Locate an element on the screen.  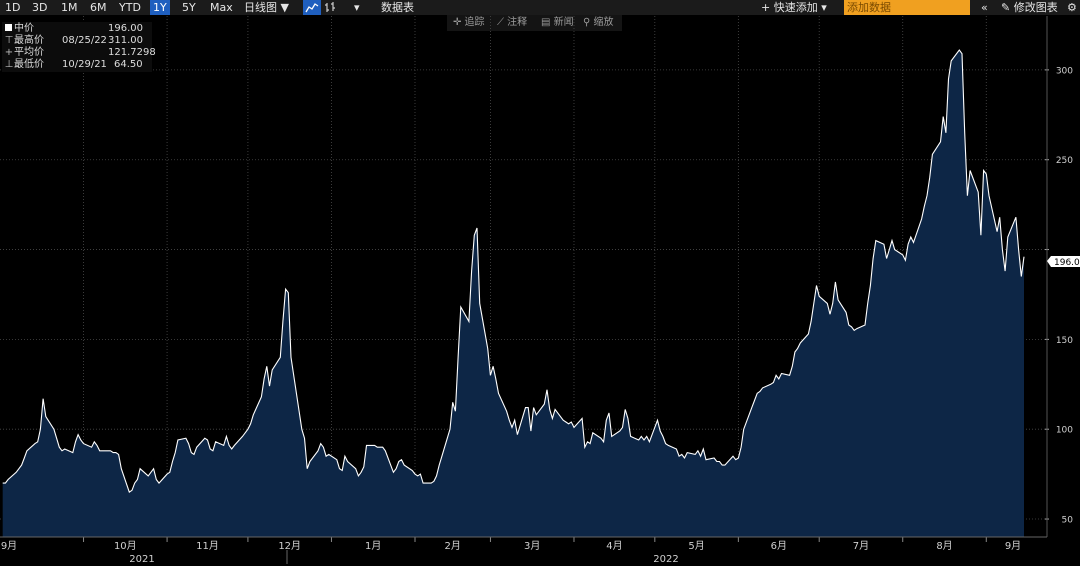
year-label-1: 2022 is located at coordinates (665, 559).